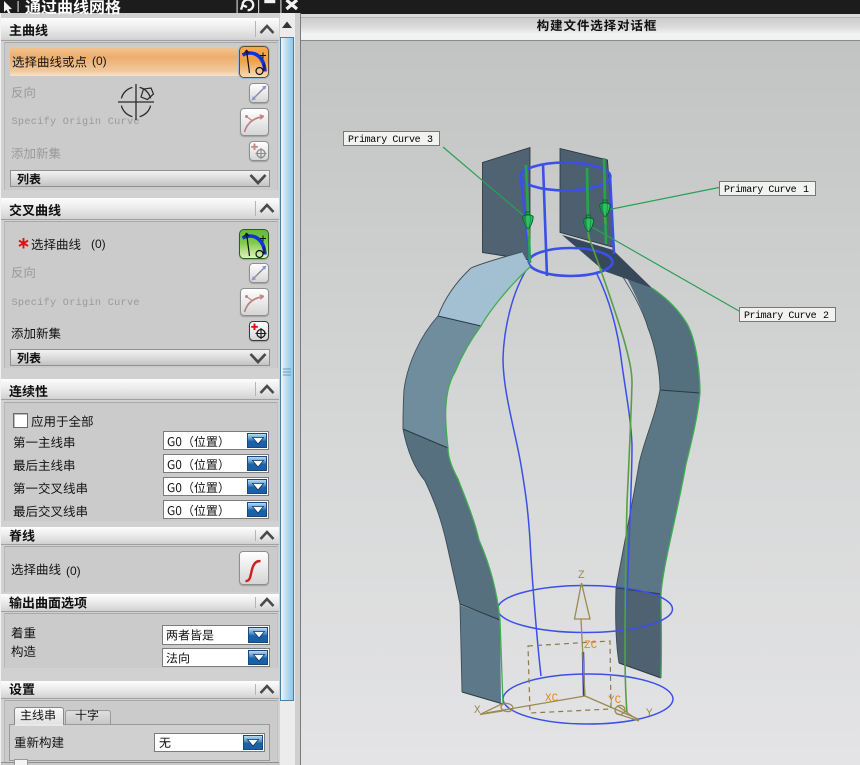  Describe the element at coordinates (591, 646) in the screenshot. I see `svg-text: ZC` at that location.